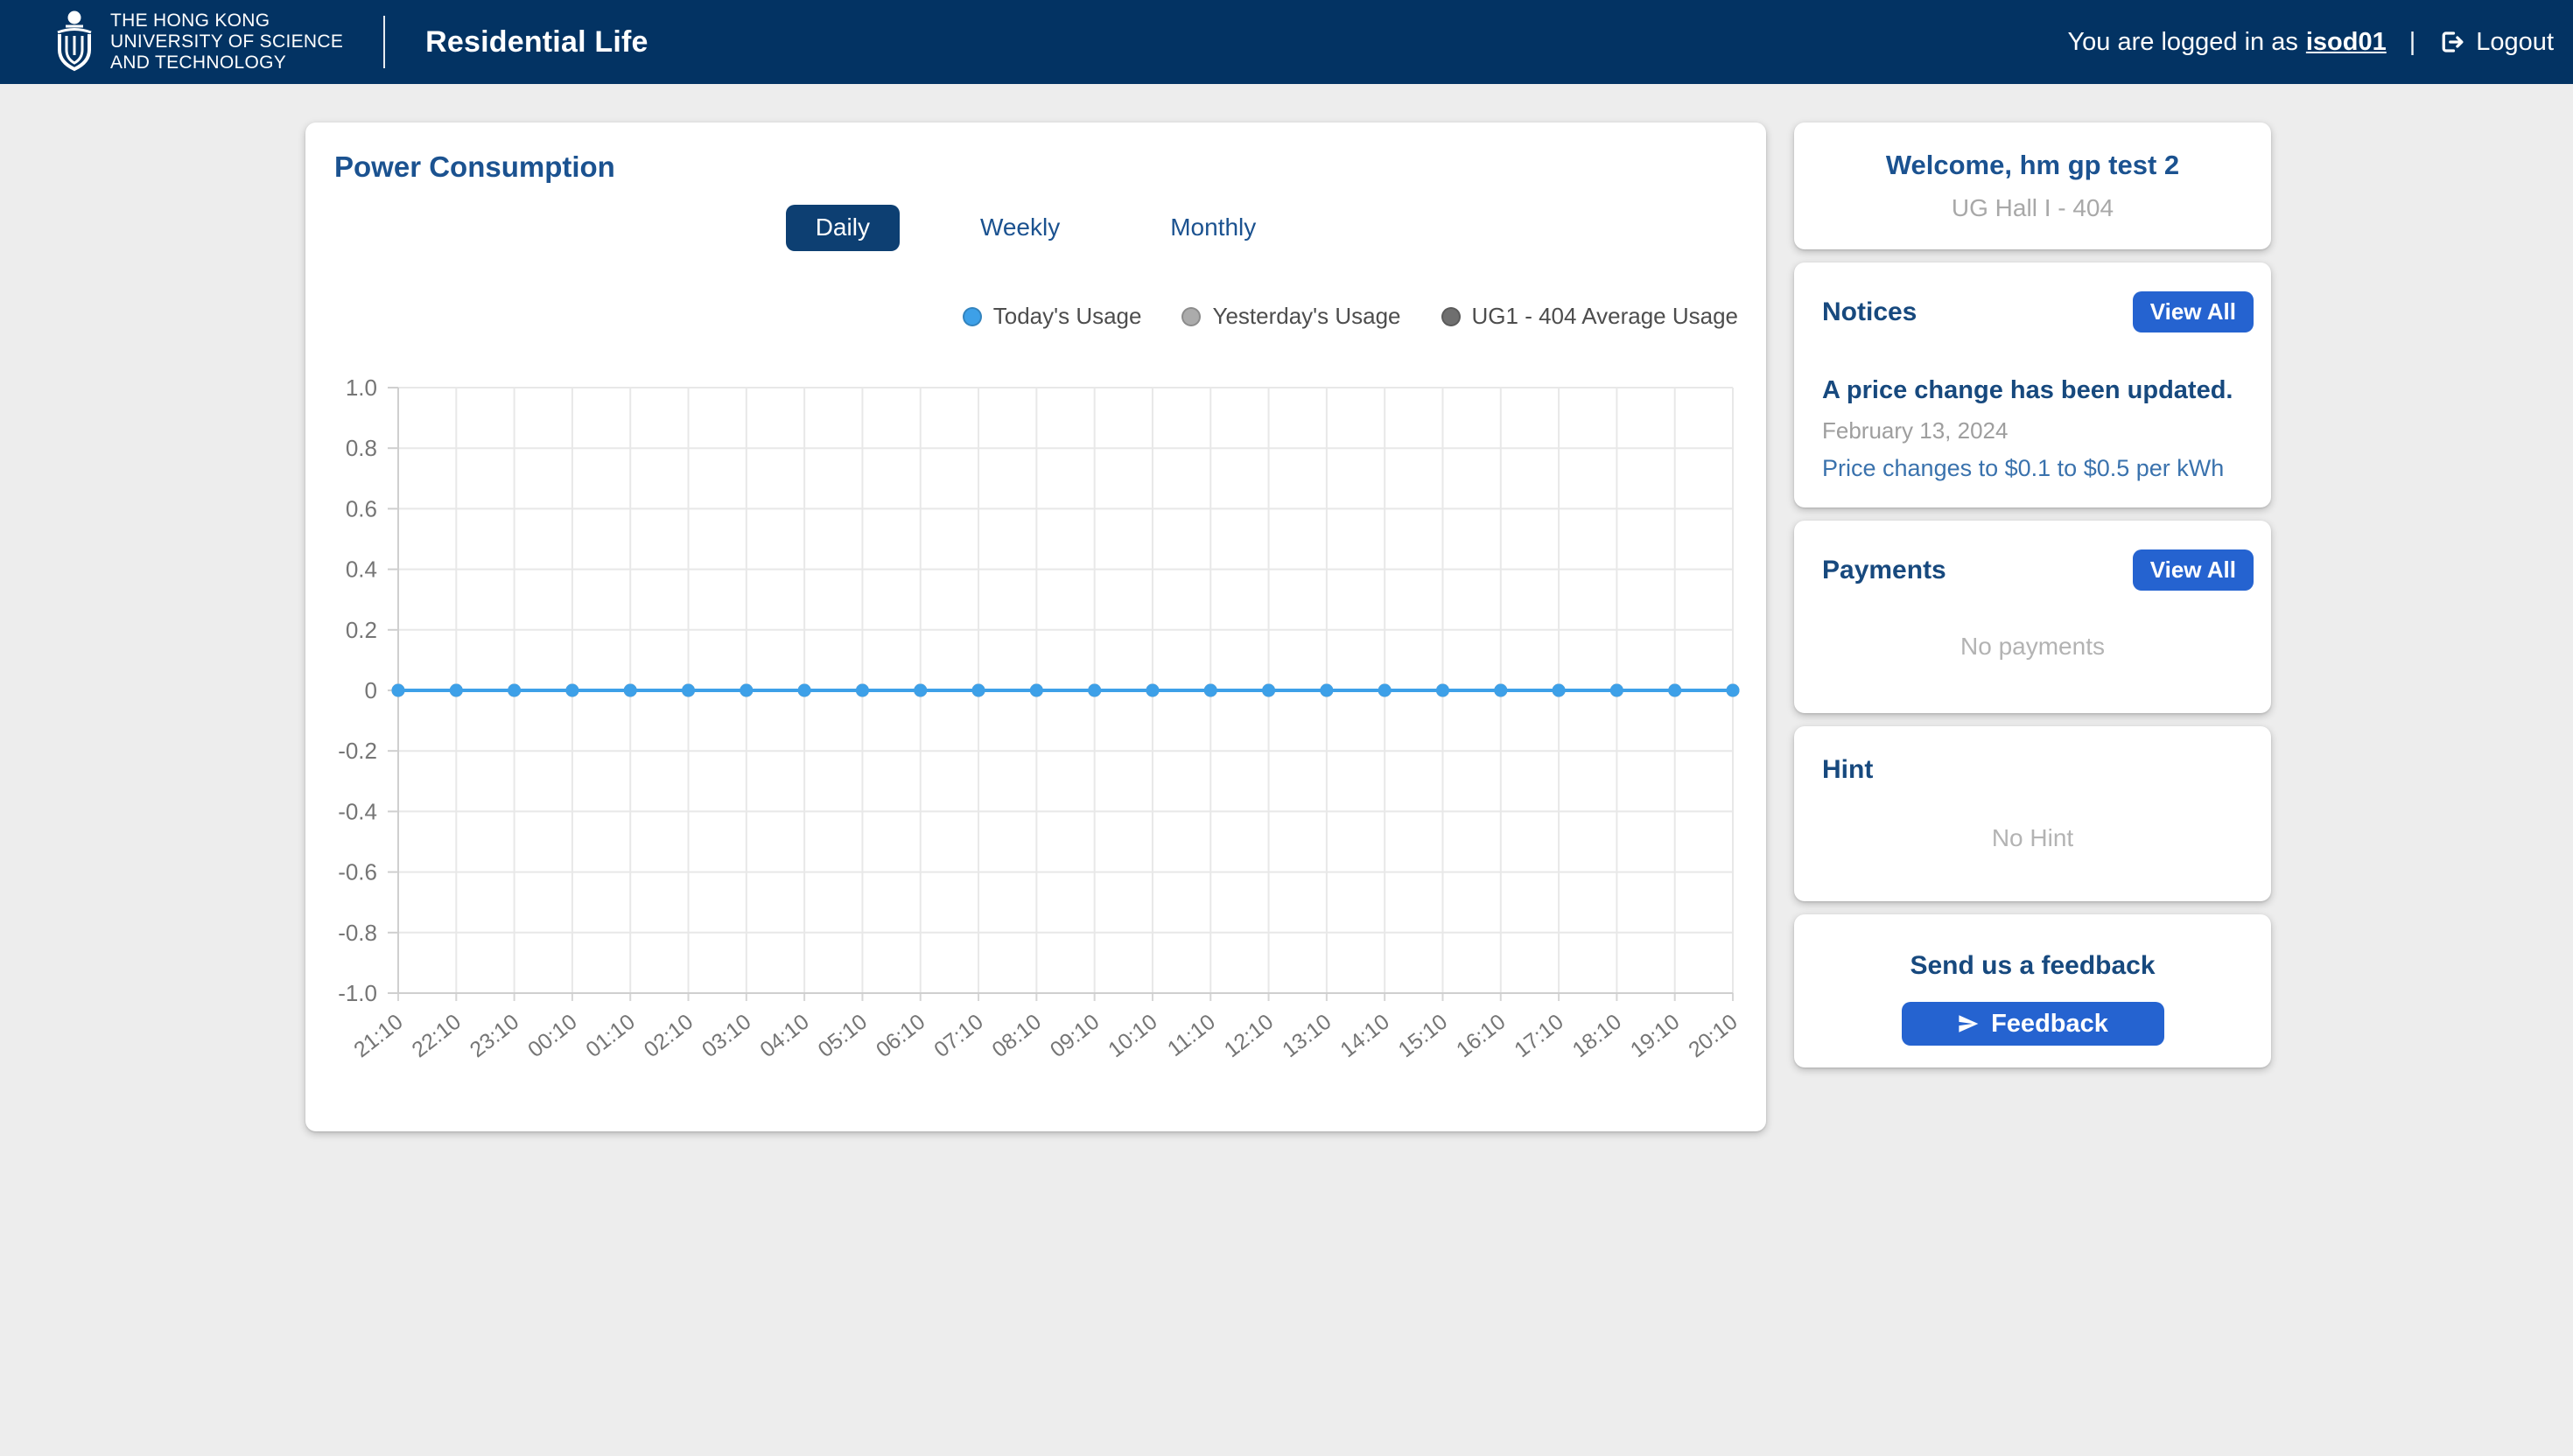 Image resolution: width=2573 pixels, height=1456 pixels. I want to click on payments-empty-text: No payments, so click(2032, 646).